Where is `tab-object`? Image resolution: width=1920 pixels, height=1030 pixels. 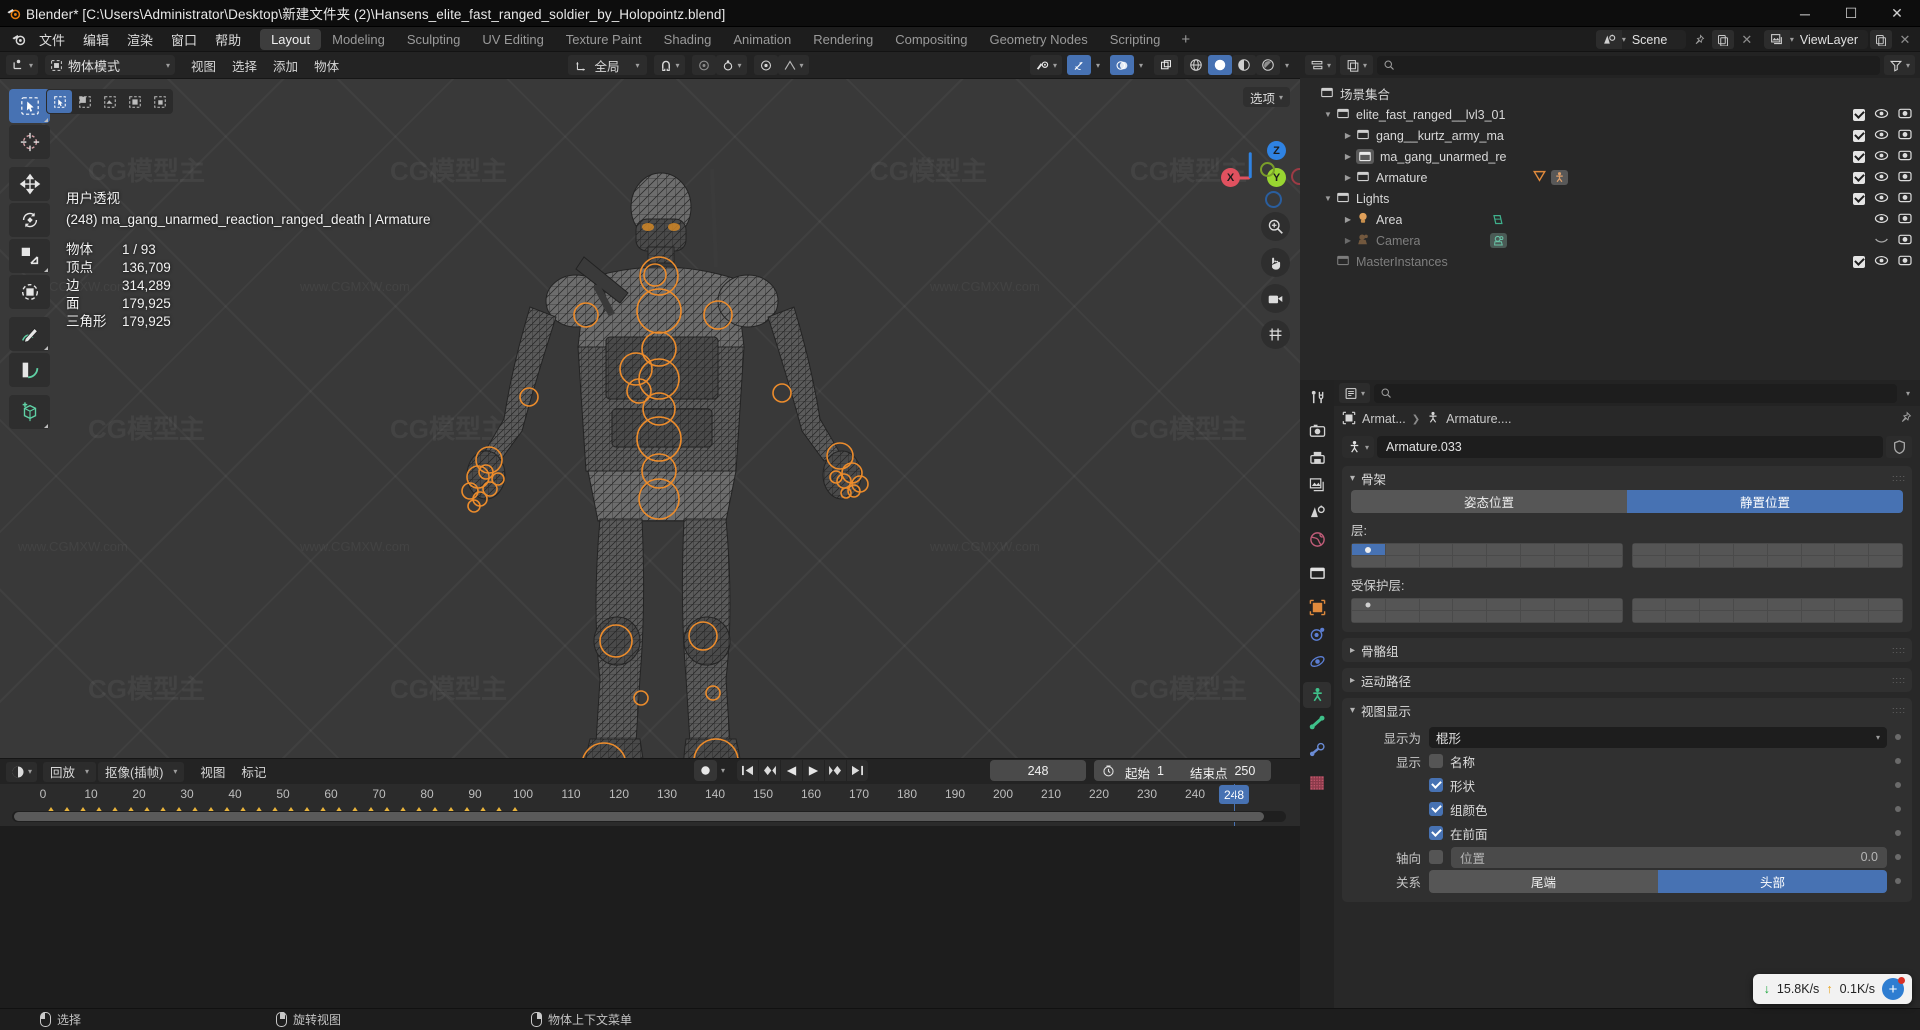
tab-object is located at coordinates (1317, 607).